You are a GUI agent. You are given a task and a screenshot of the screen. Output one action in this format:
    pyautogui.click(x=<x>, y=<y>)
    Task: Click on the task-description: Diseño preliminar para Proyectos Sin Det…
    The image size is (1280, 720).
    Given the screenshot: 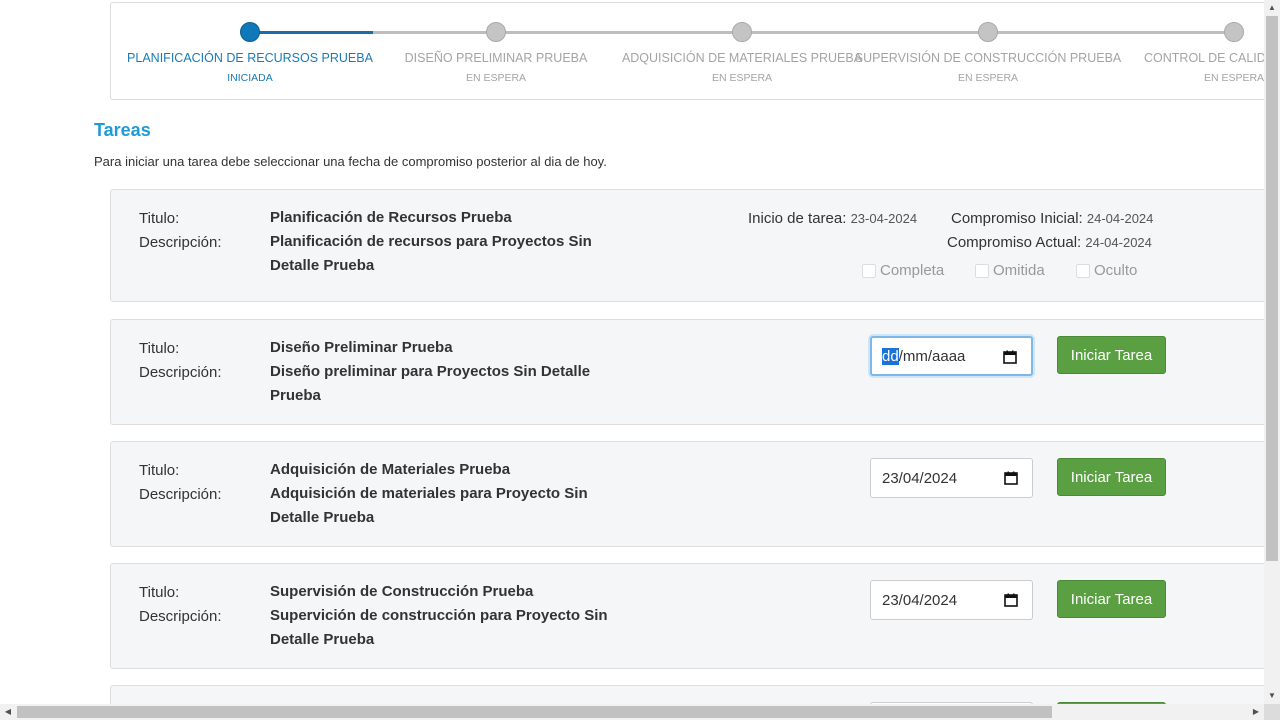 What is the action you would take?
    pyautogui.click(x=430, y=383)
    